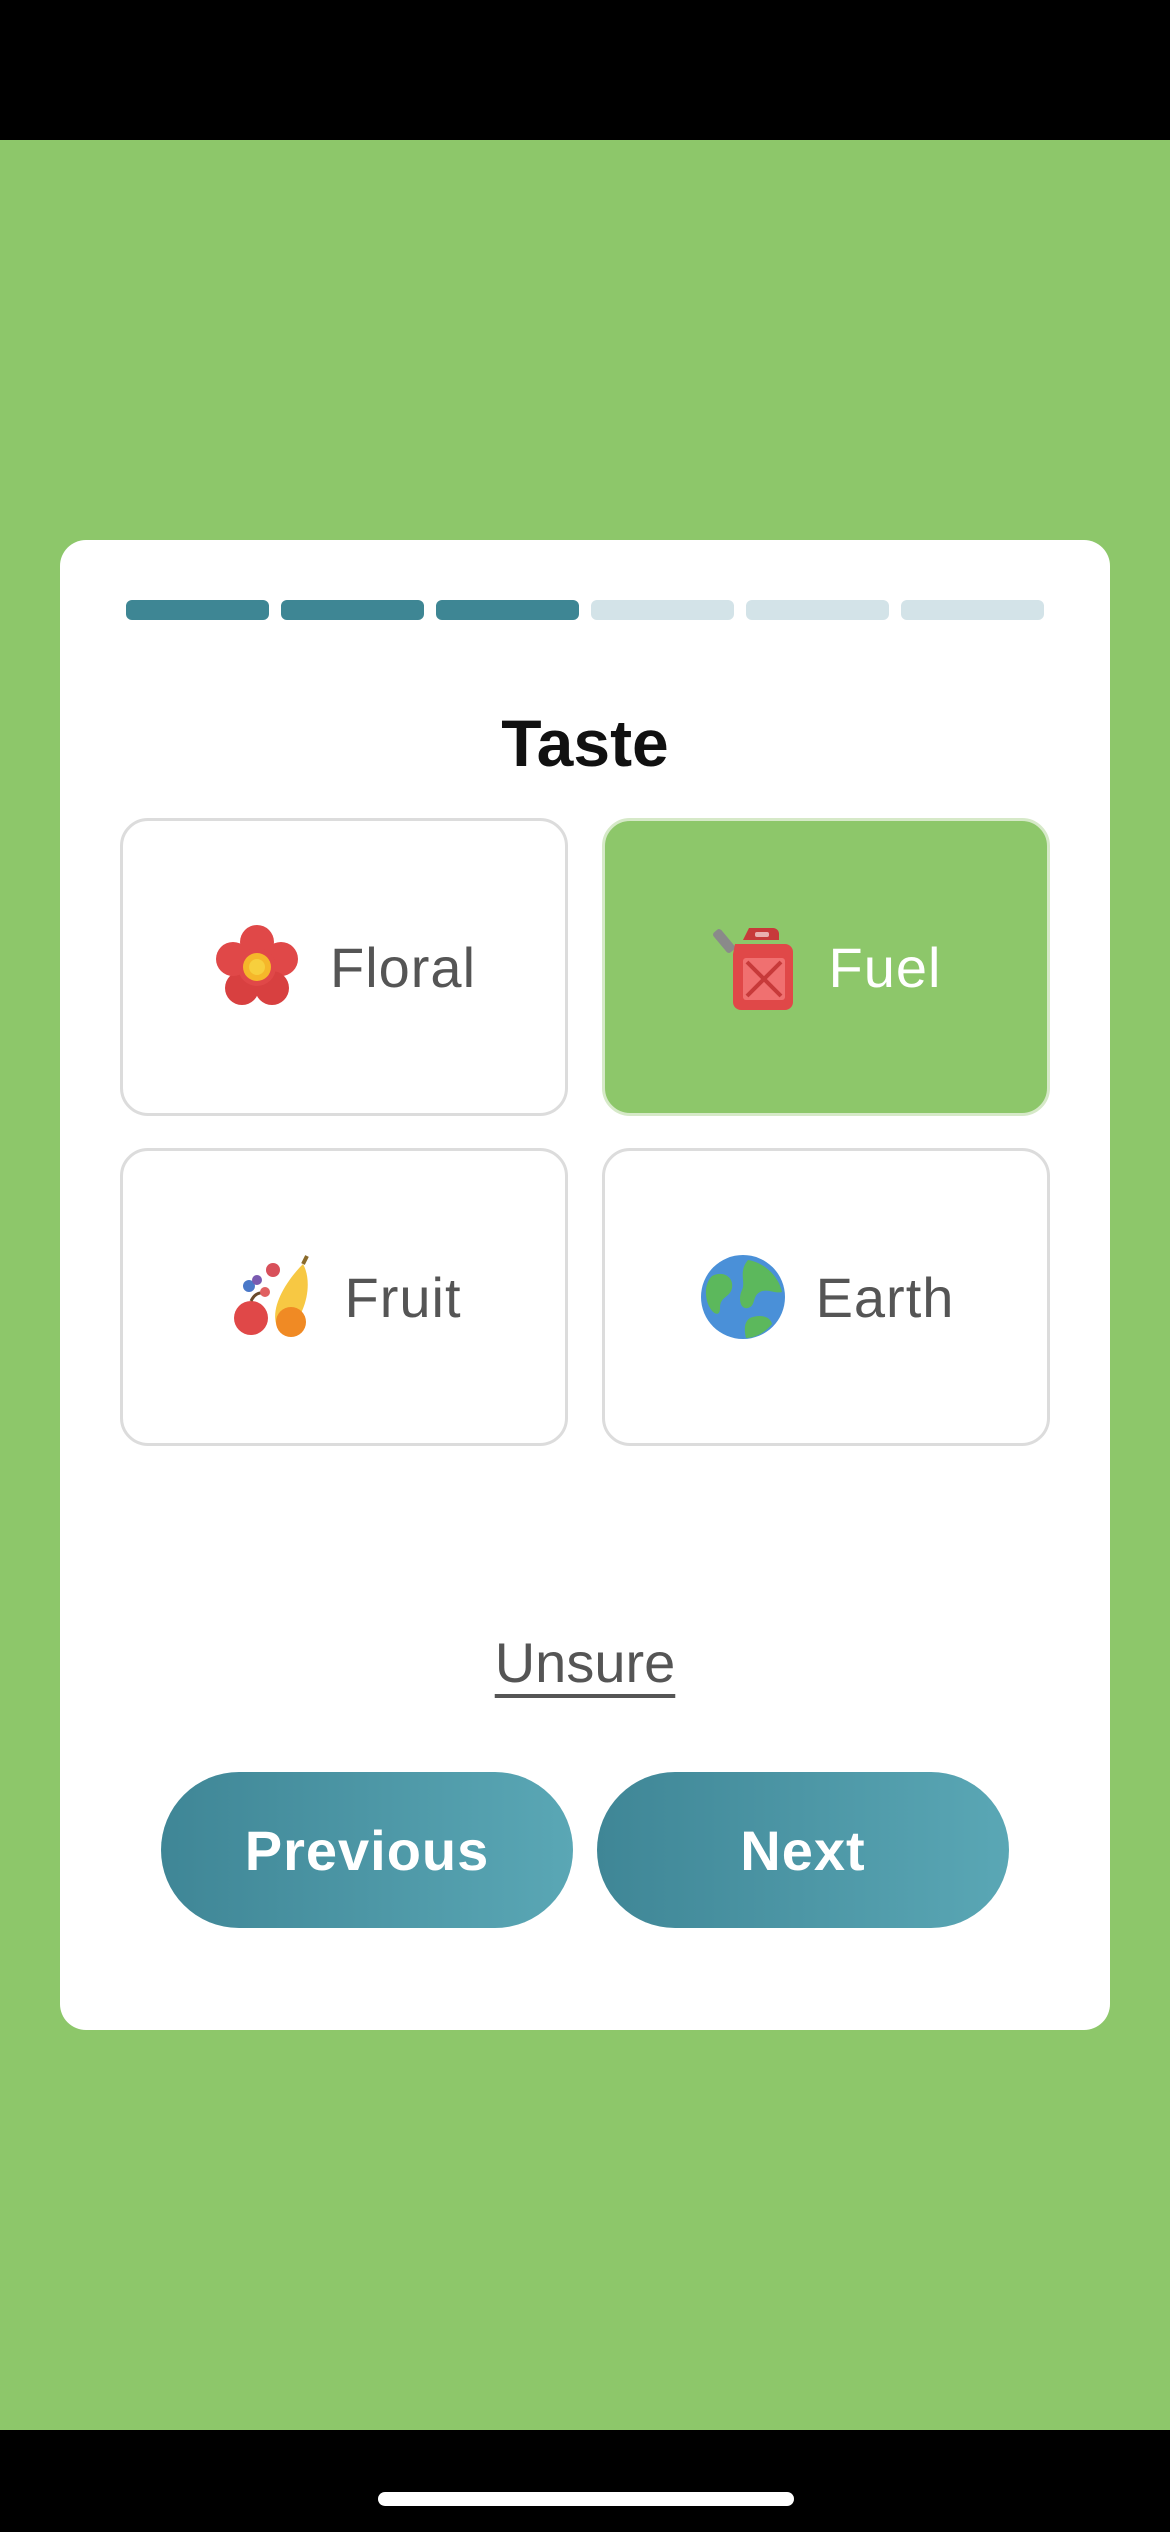  I want to click on globe-icon, so click(742, 1297).